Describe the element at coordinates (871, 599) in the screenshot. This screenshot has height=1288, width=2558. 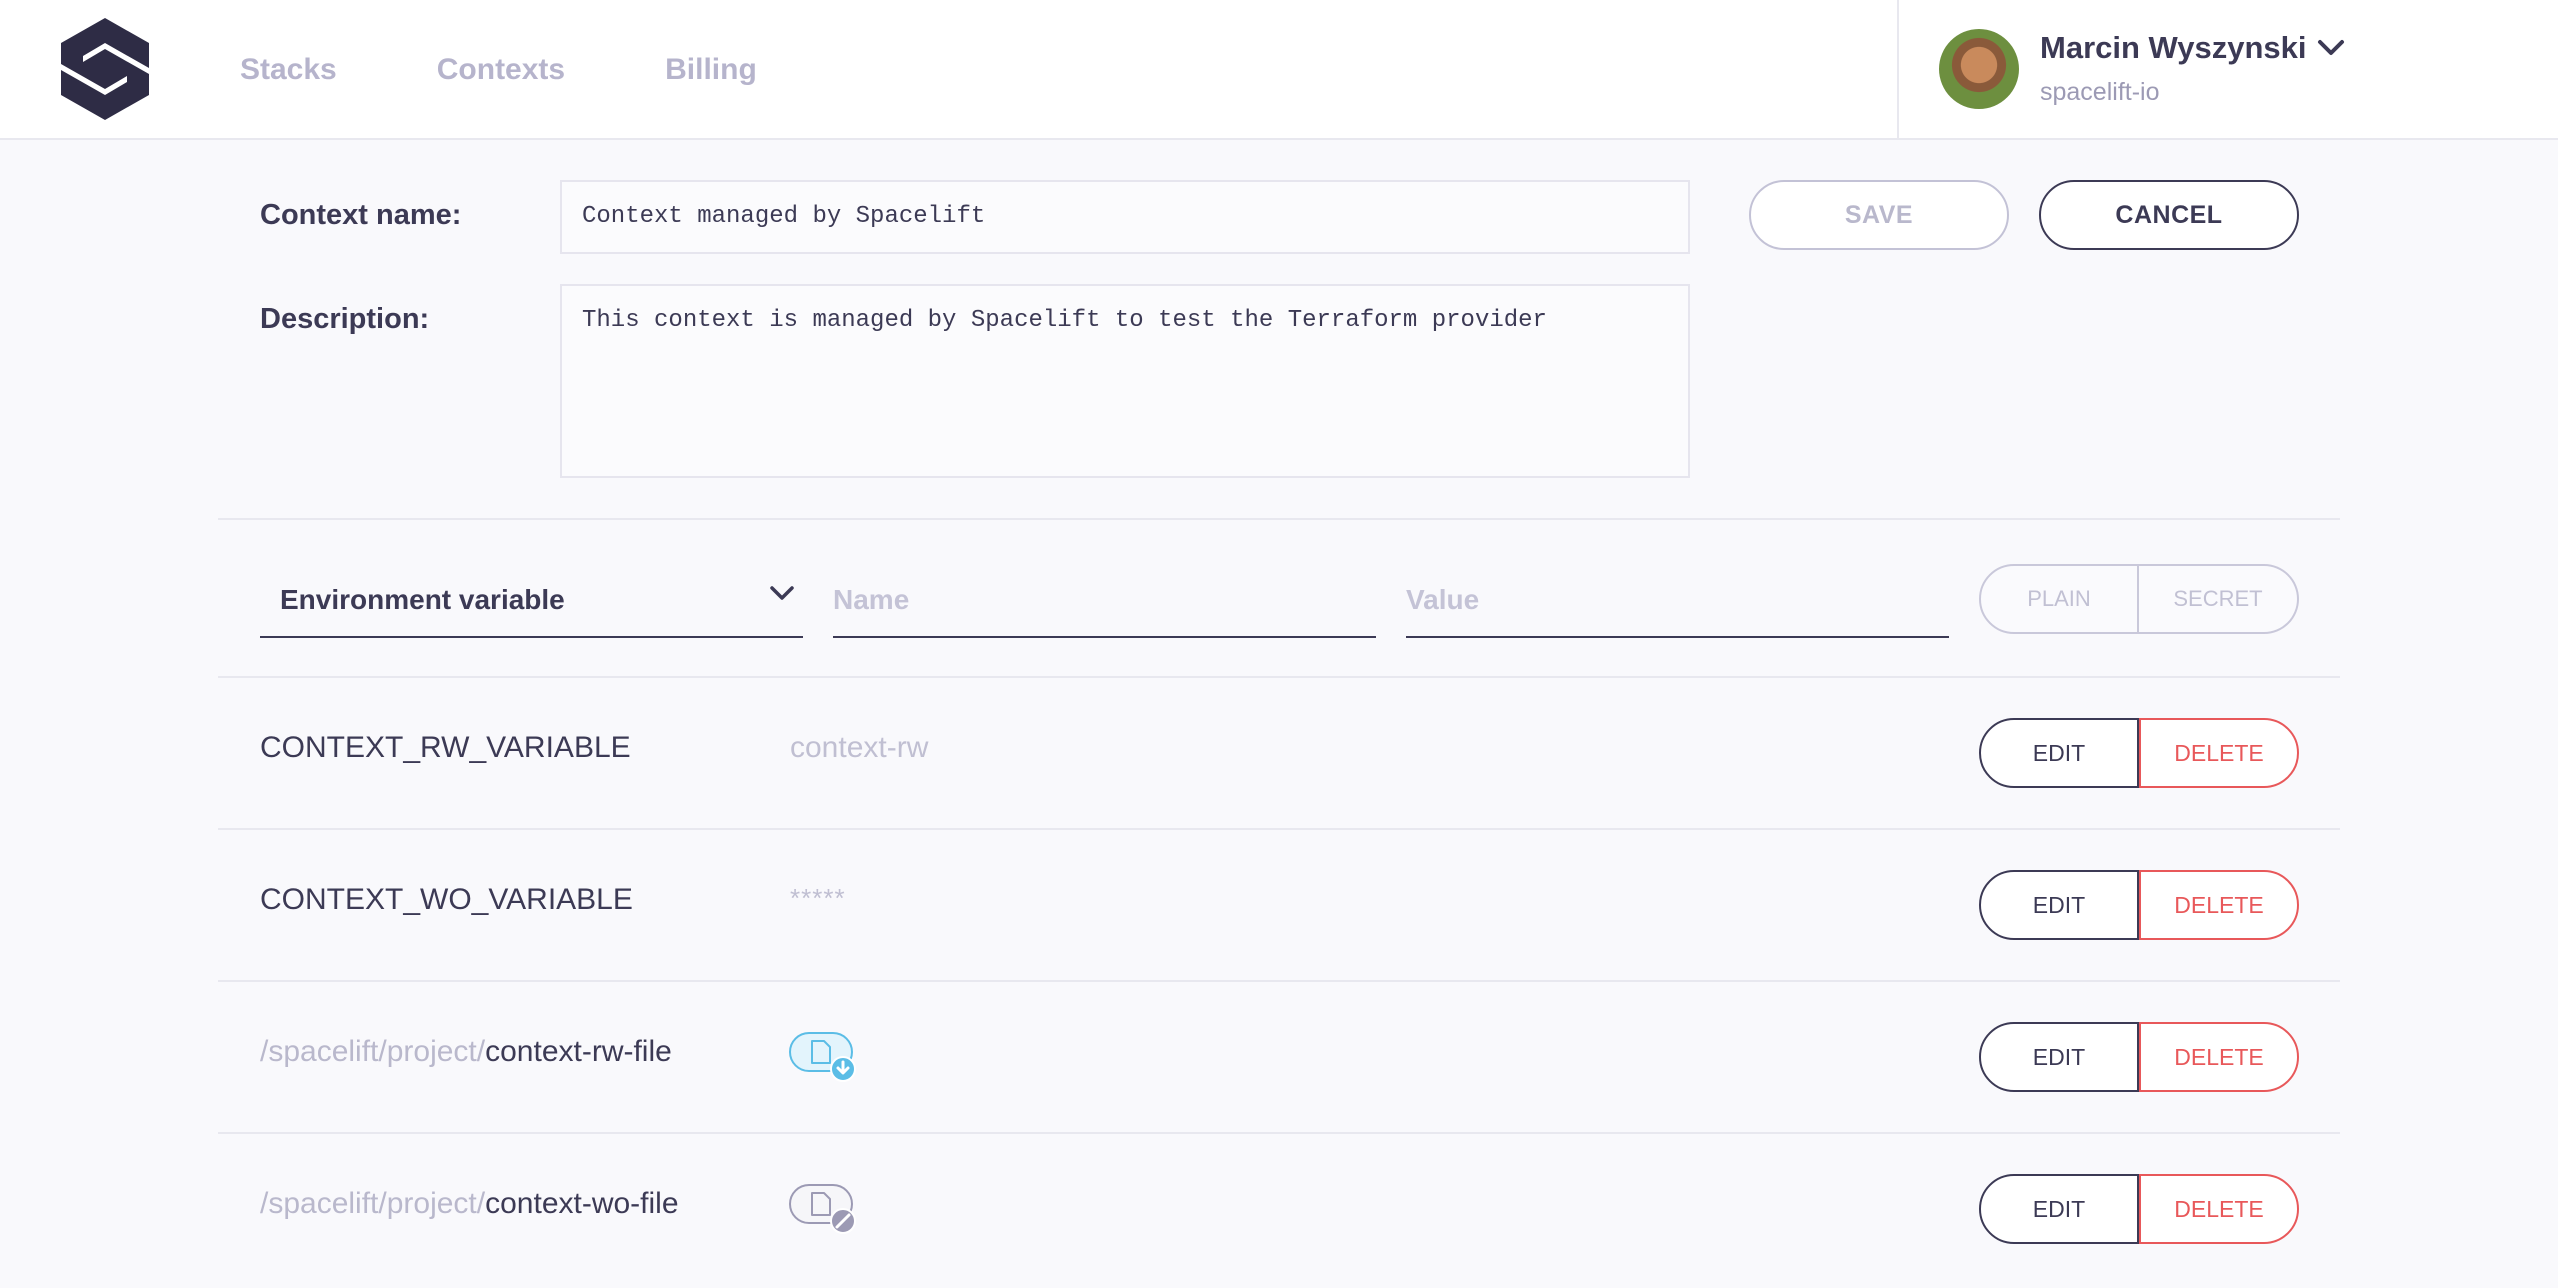
I see `name-placeholder: Name` at that location.